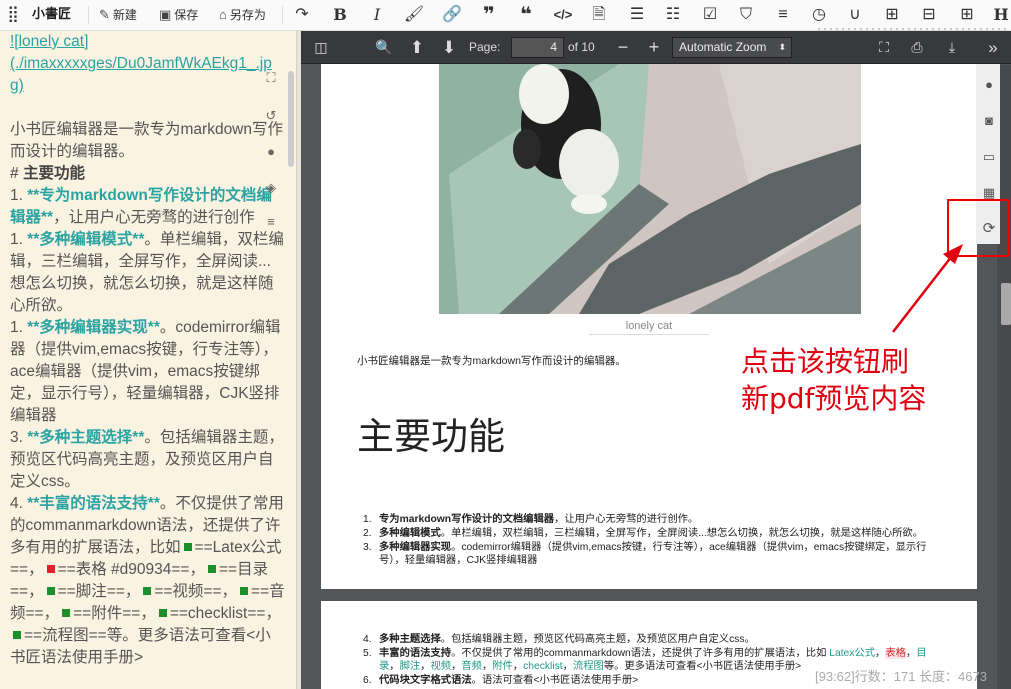  What do you see at coordinates (746, 15) in the screenshot?
I see `heading-icon: ⛉` at bounding box center [746, 15].